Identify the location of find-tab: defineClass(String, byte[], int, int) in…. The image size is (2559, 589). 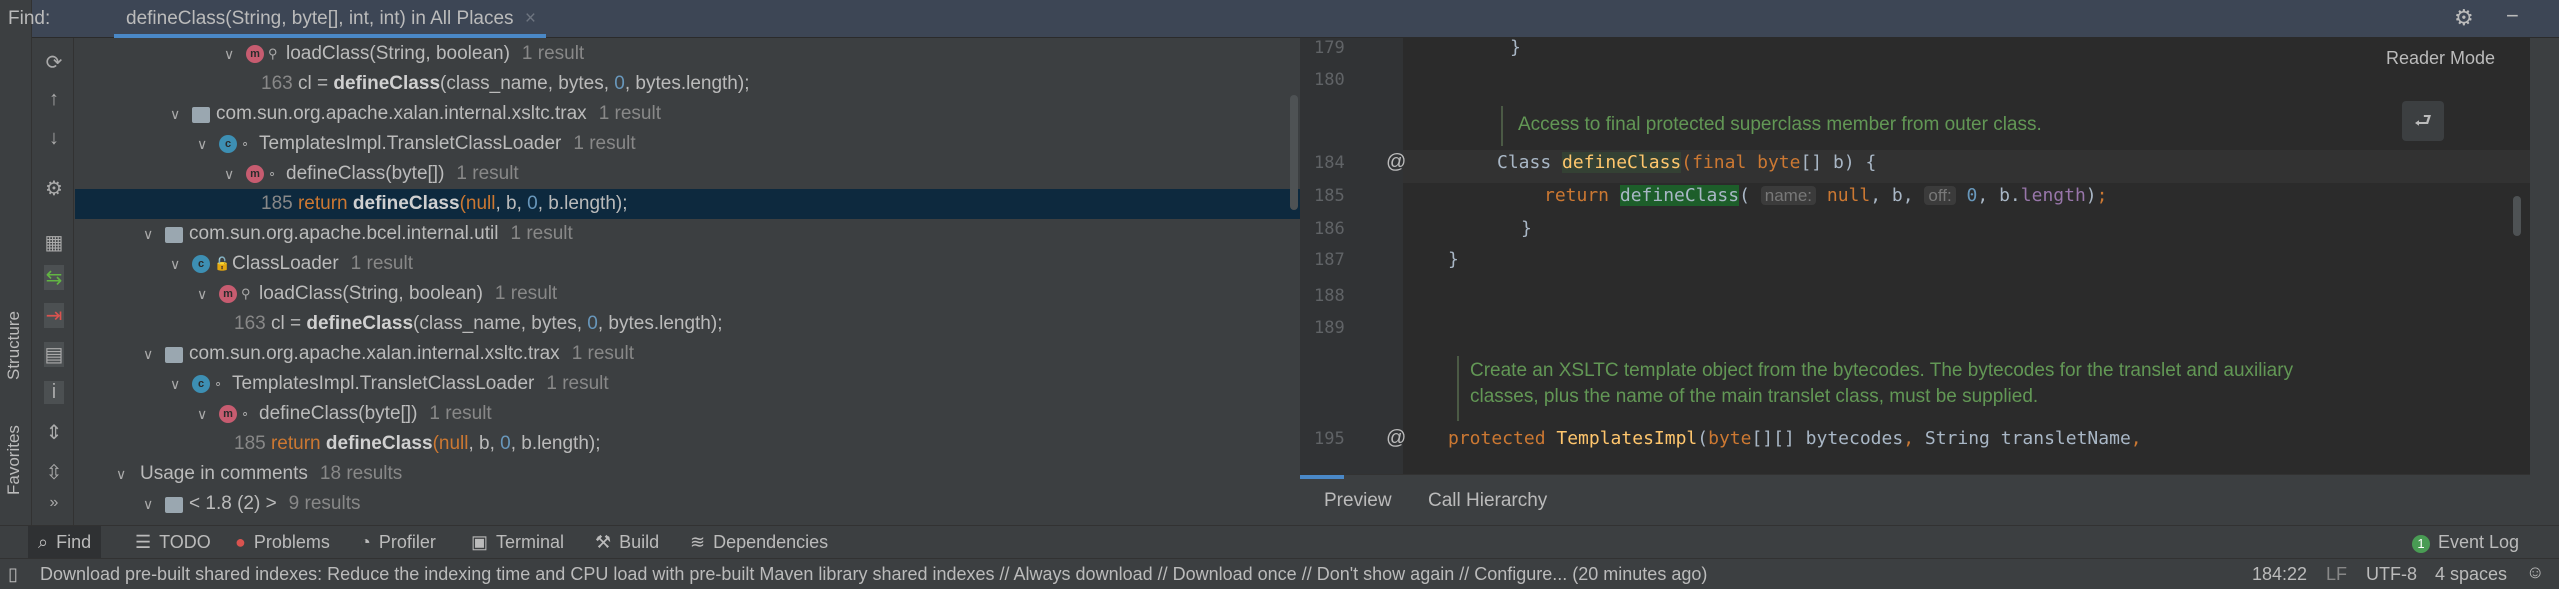
(330, 19).